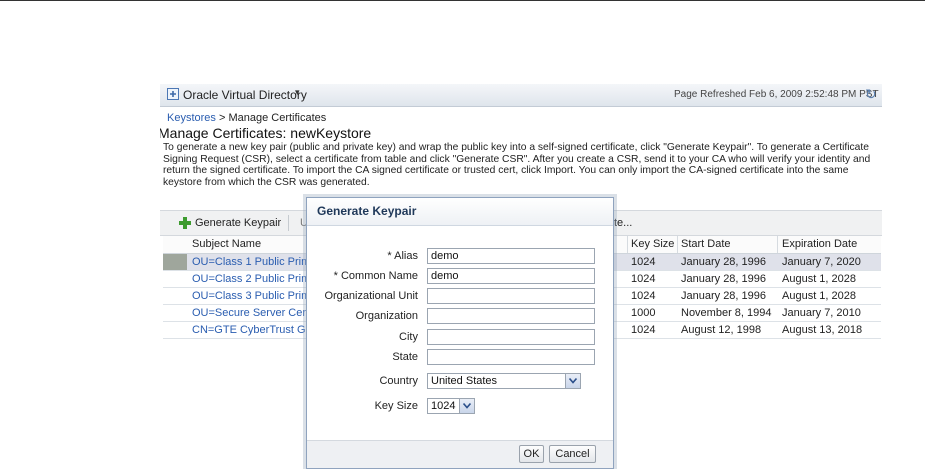 This screenshot has width=925, height=469. I want to click on country-row: Country United States, so click(460, 382).